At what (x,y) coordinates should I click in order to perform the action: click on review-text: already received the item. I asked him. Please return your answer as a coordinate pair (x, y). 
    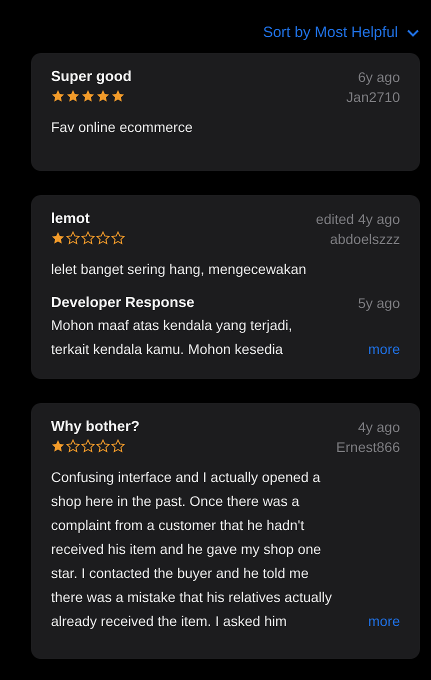
    Looking at the image, I should click on (169, 621).